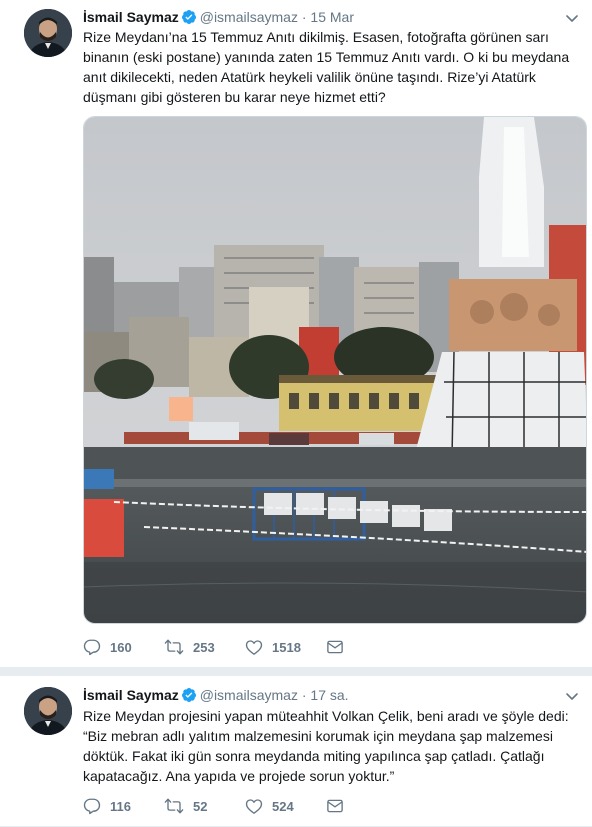 The width and height of the screenshot is (592, 827). I want to click on reply-button: 116, so click(107, 806).